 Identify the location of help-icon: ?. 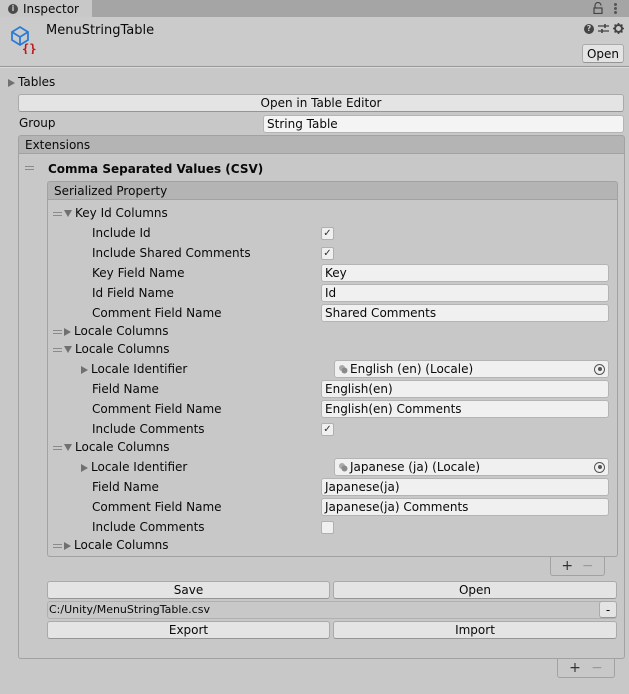
(589, 28).